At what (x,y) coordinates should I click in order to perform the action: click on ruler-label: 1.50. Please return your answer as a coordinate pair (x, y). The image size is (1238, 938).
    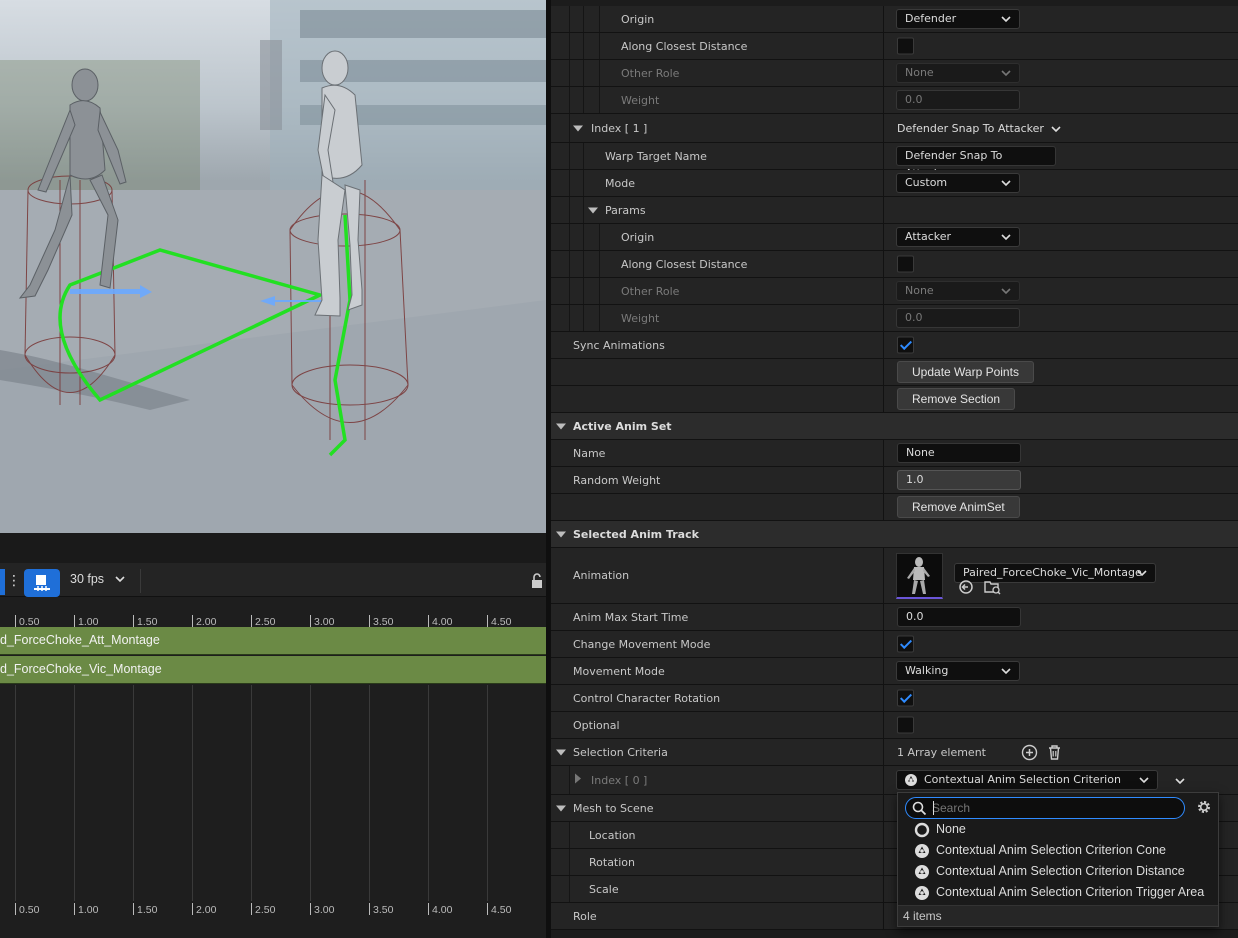
    Looking at the image, I should click on (147, 910).